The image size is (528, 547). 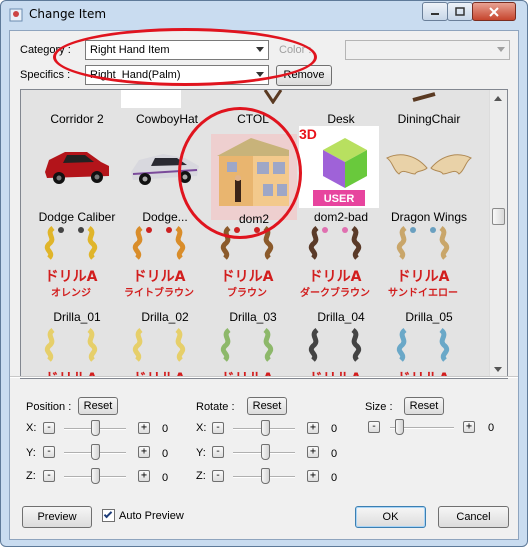 I want to click on rotate-y-label: Y:, so click(x=201, y=453).